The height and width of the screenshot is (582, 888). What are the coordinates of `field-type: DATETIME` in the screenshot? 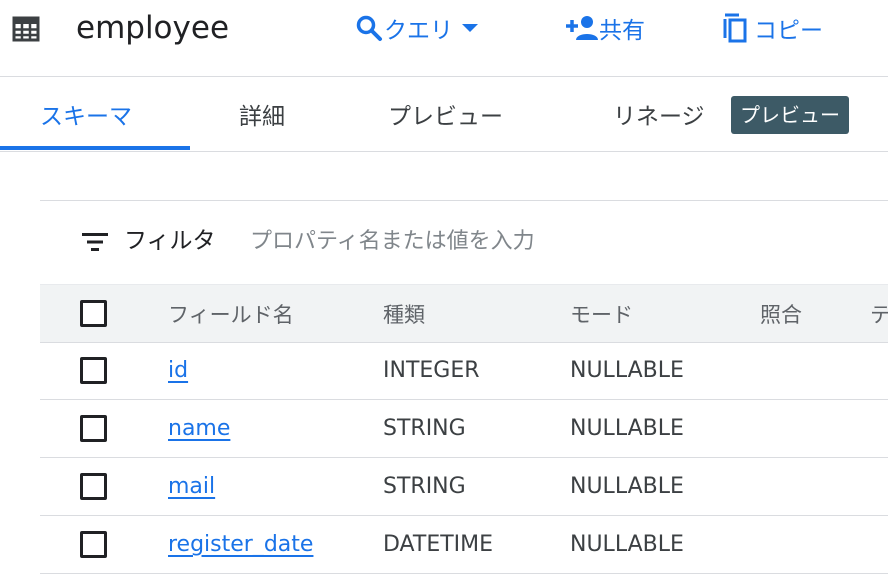 It's located at (438, 544).